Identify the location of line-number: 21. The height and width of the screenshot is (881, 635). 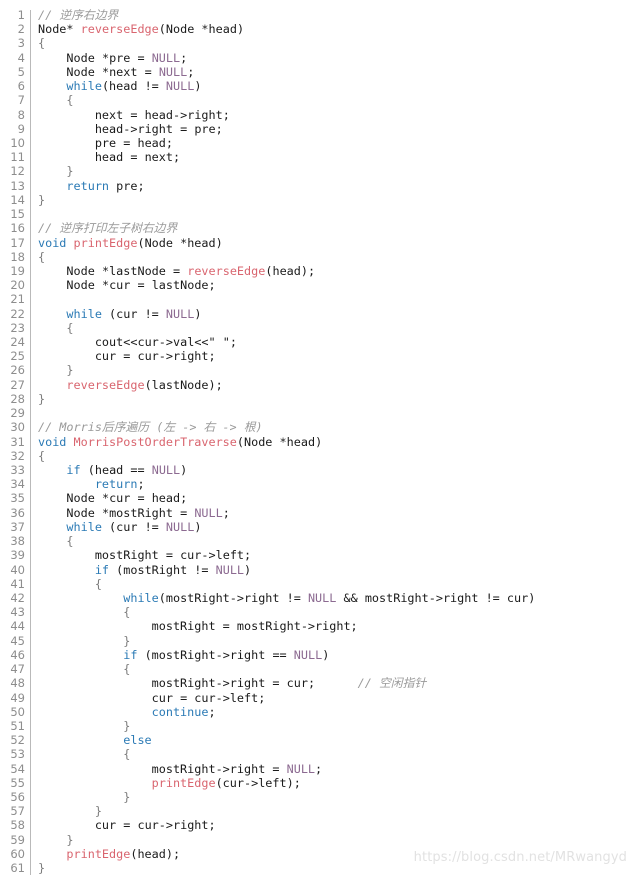
(17, 299).